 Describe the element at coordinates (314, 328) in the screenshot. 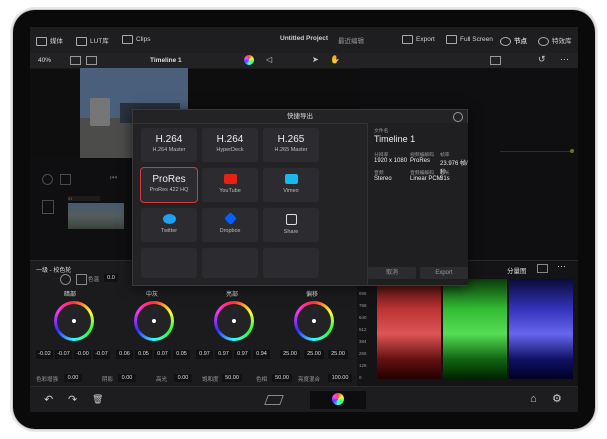

I see `wheel-offset: 偏移 25.00 25.00 25.00` at that location.